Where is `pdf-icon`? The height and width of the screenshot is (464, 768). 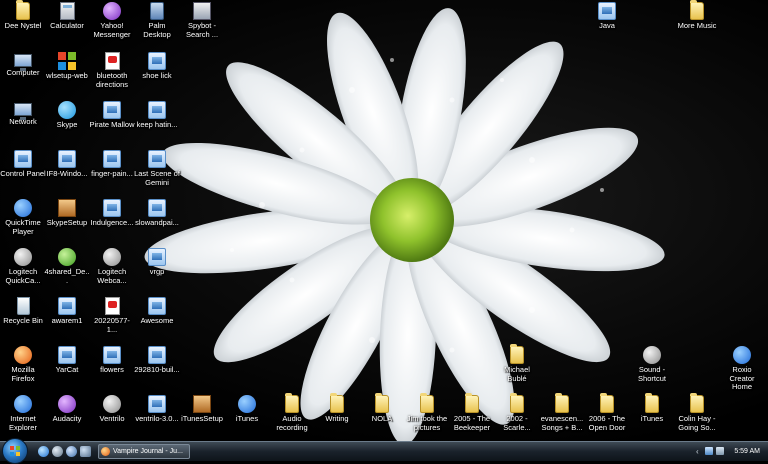
pdf-icon is located at coordinates (112, 306).